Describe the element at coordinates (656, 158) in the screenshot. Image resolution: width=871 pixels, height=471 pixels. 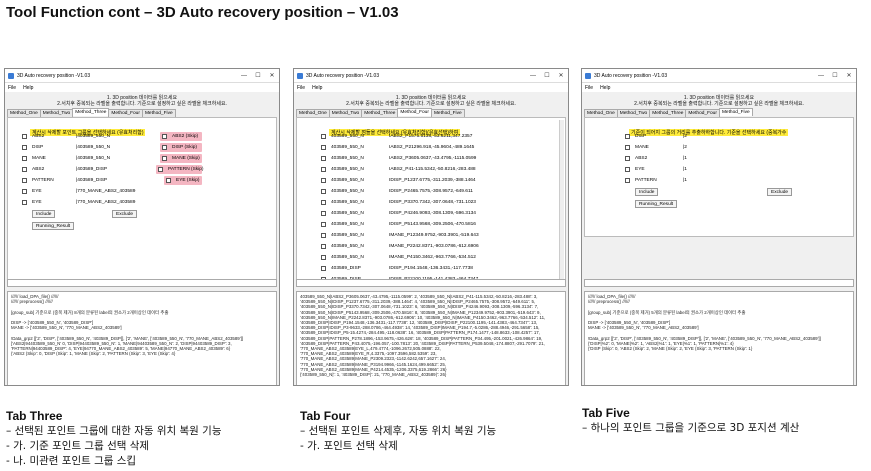
I see `list-item: ABS2 |1` at that location.